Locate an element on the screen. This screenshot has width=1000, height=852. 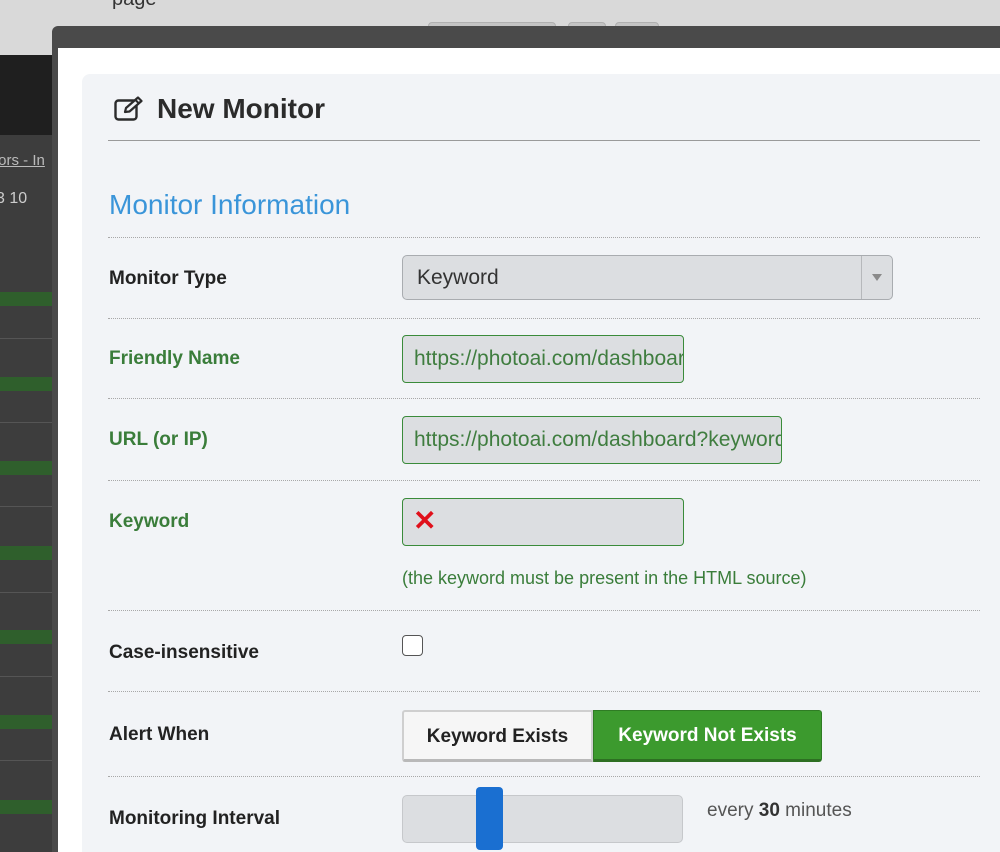
keyword-label: Keyword is located at coordinates (149, 521).